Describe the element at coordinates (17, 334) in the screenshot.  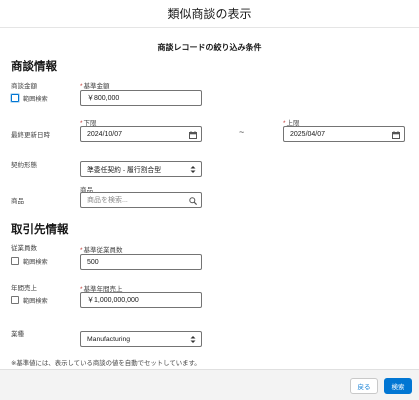
I see `industry-label: 業種` at that location.